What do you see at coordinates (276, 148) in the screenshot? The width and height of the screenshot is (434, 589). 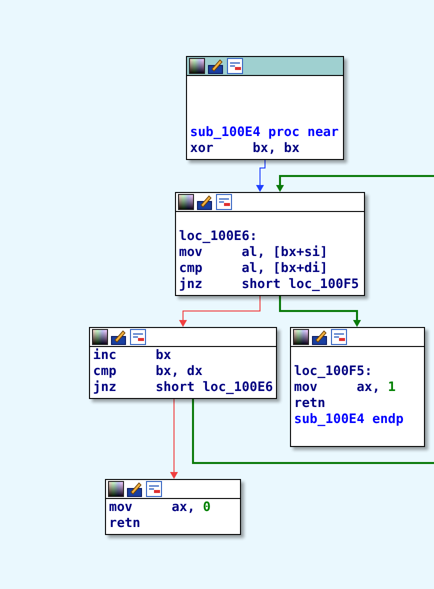 I see `instruction-operands: bx, bx` at bounding box center [276, 148].